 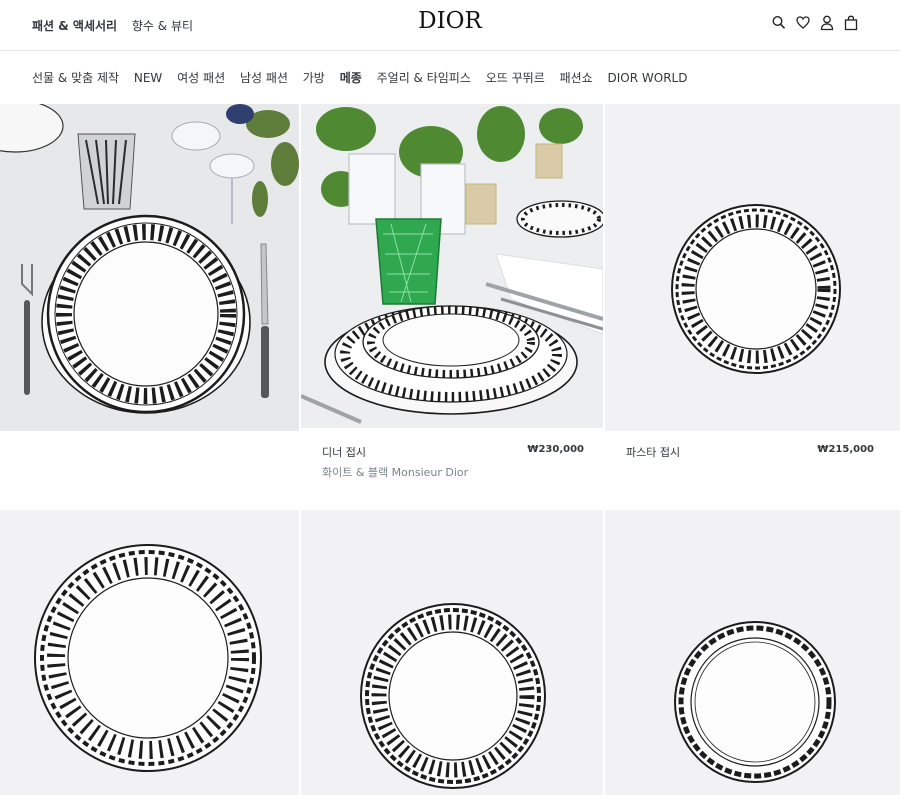 I want to click on nav-item-haute-couture: 오뜨 꾸뛰르, so click(x=515, y=78).